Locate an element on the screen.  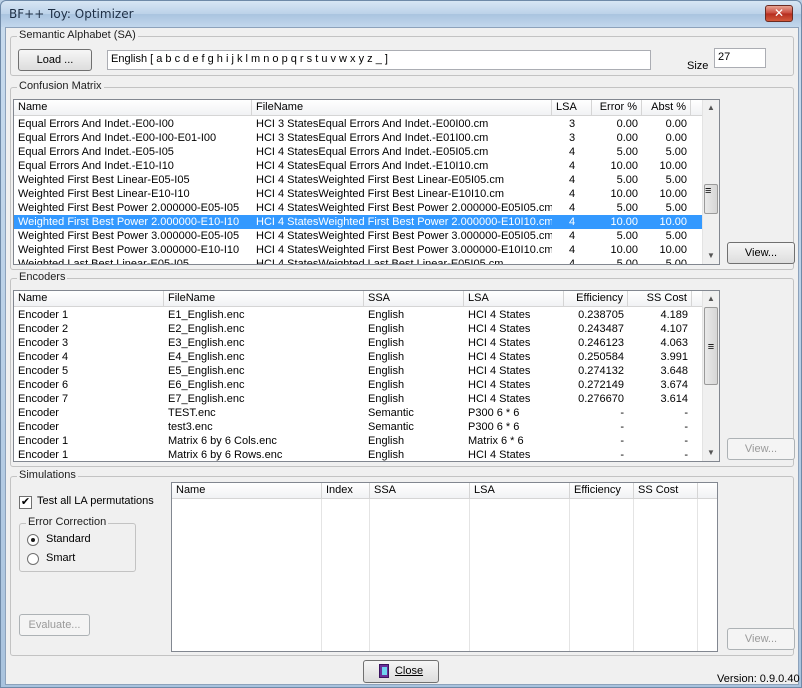
table-cell: Weighted Last Best Linear-E05-I05 is located at coordinates (104, 261).